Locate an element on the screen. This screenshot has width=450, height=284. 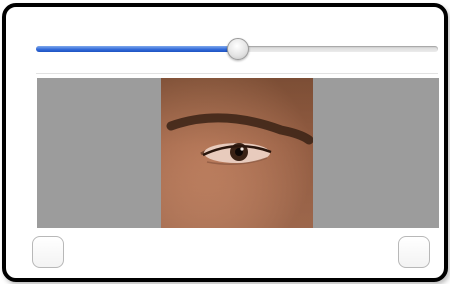
slider-fill is located at coordinates (136, 49).